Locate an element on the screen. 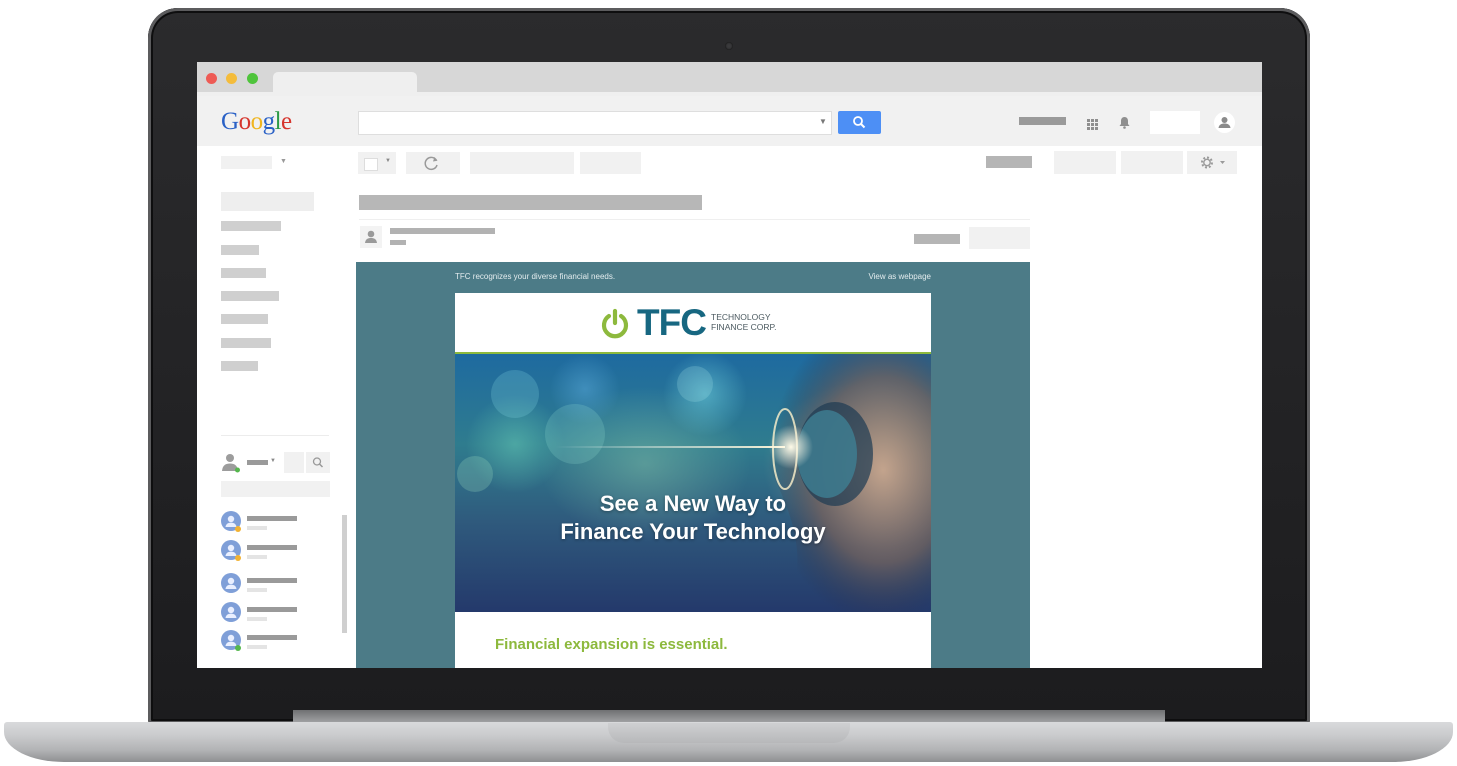 The image size is (1457, 766). logo-letter: G is located at coordinates (230, 121).